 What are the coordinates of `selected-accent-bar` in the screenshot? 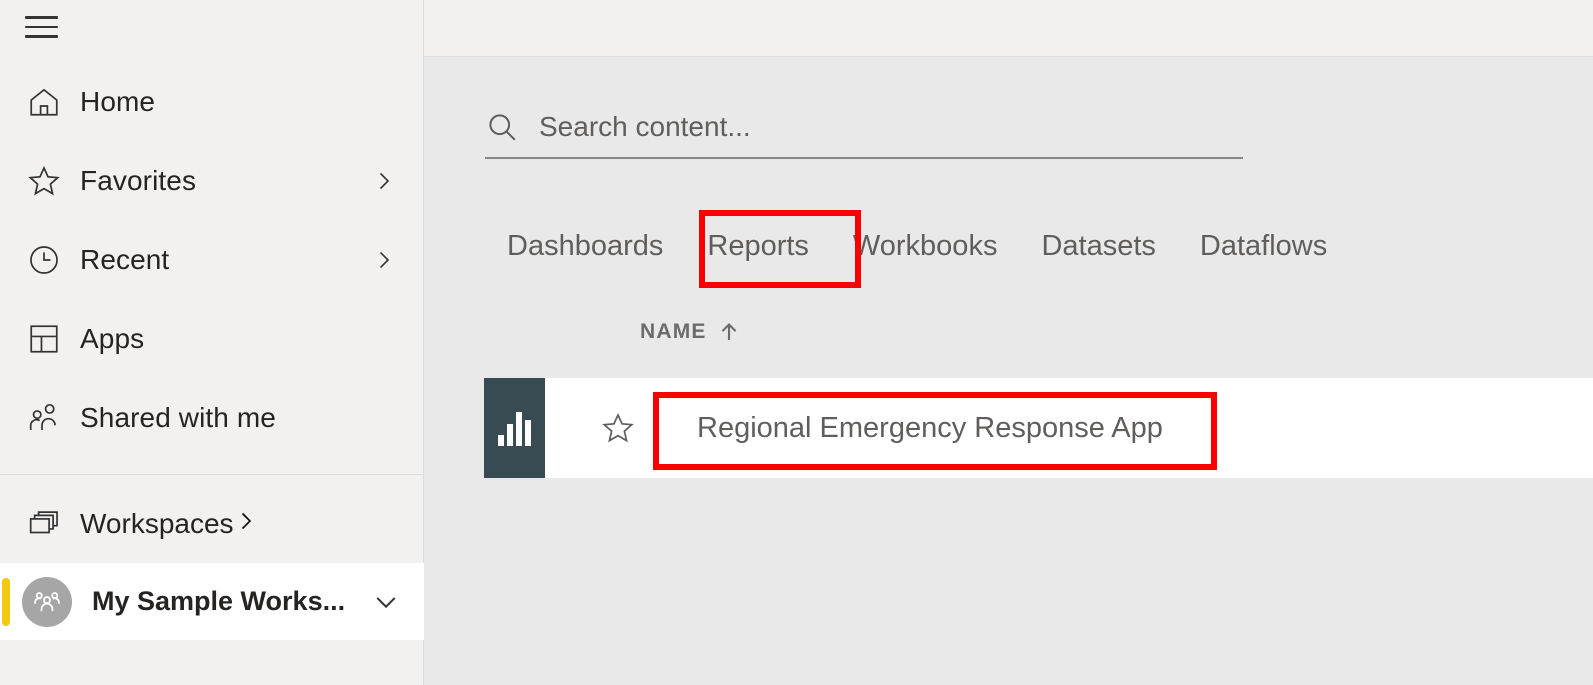 It's located at (6, 602).